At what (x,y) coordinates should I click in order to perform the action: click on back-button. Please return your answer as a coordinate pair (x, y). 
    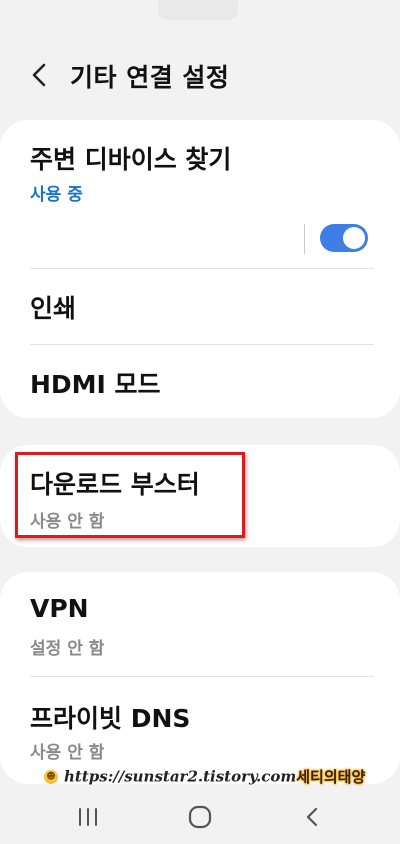
    Looking at the image, I should click on (40, 75).